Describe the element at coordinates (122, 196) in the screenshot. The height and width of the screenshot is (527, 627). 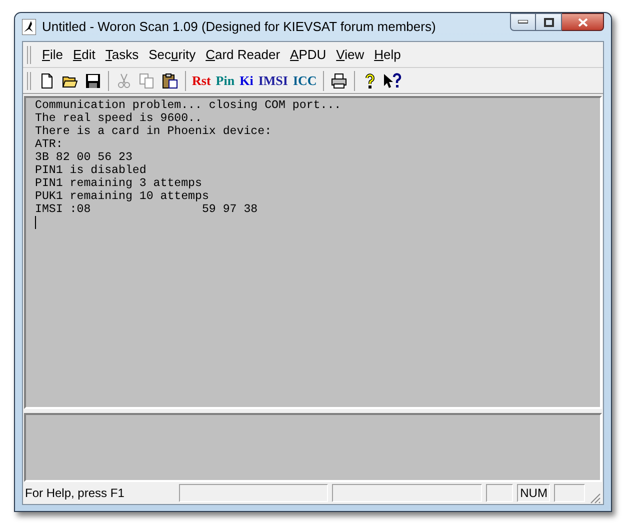
I see `console-line: PUK1 remaining 10 attemps` at that location.